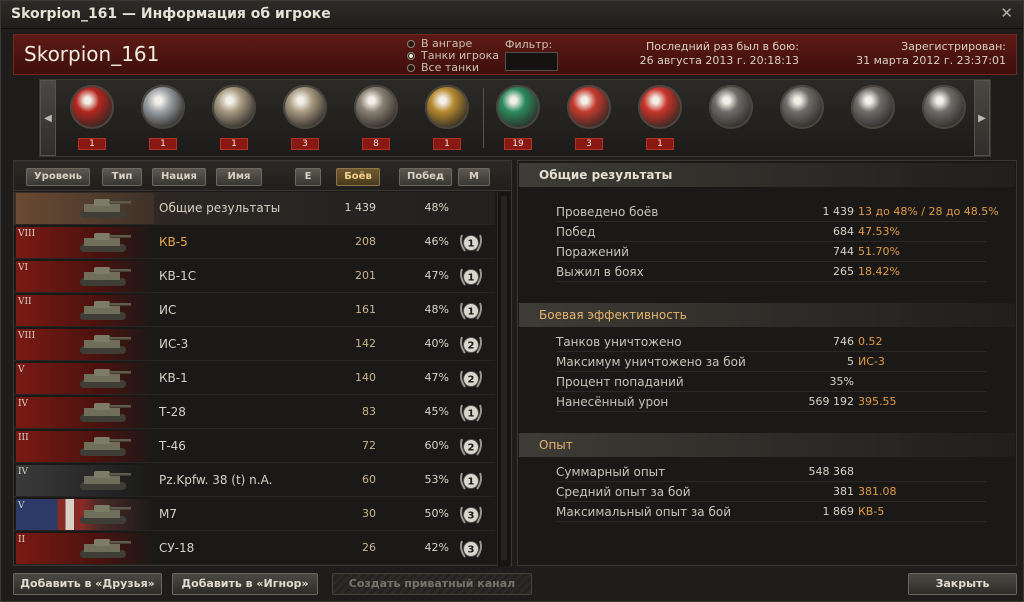 The height and width of the screenshot is (602, 1024). Describe the element at coordinates (23, 472) in the screenshot. I see `vehicle-tier: IV` at that location.